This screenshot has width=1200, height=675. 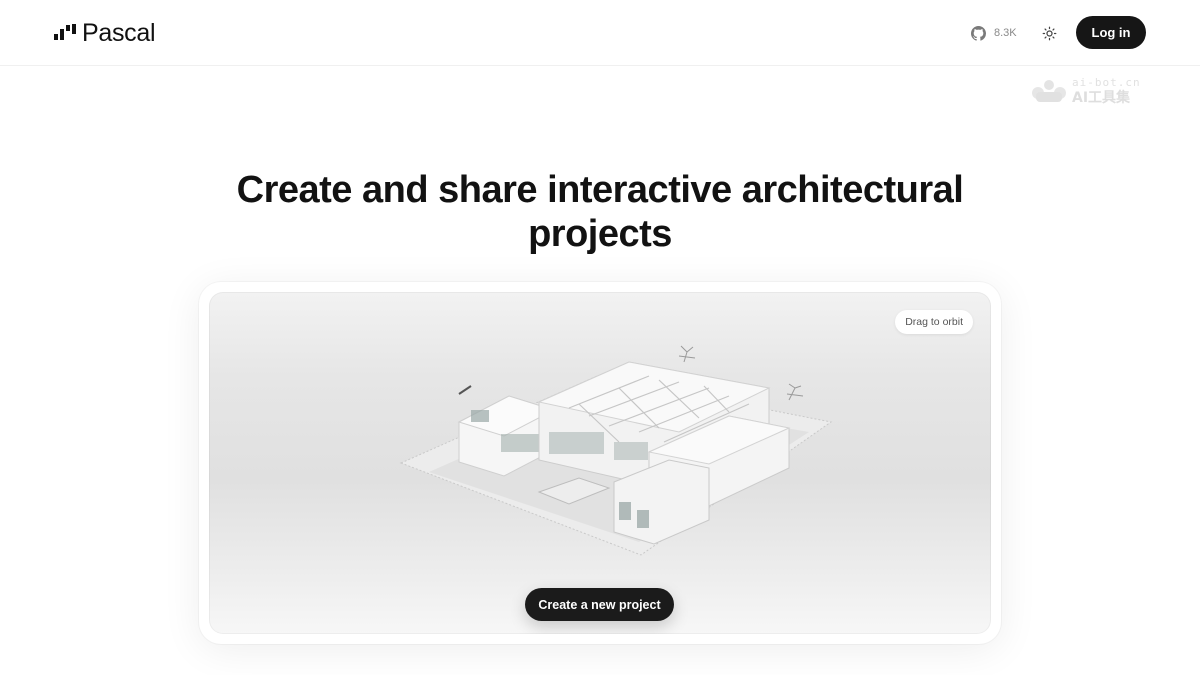 What do you see at coordinates (616, 450) in the screenshot?
I see `architectural-model` at bounding box center [616, 450].